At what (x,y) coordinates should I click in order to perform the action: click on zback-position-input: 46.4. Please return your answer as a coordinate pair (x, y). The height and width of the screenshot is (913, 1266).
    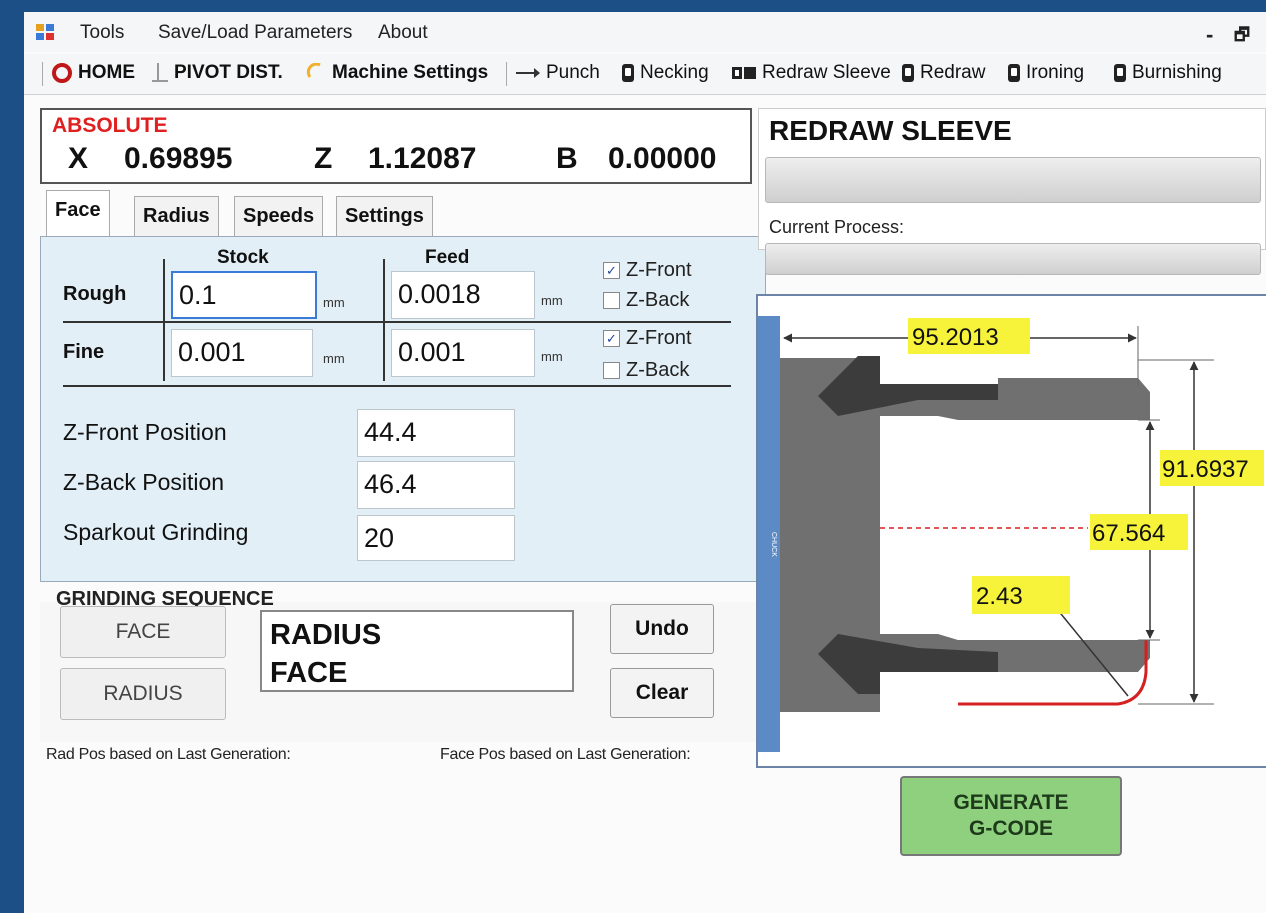
    Looking at the image, I should click on (436, 485).